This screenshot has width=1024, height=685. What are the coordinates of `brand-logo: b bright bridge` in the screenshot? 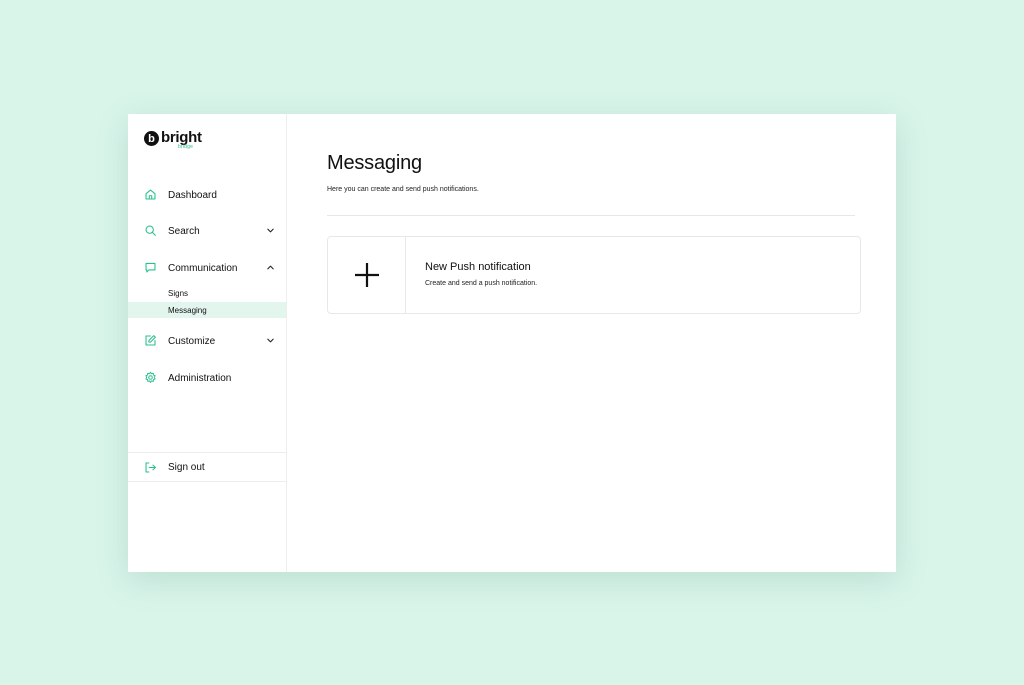 It's located at (173, 140).